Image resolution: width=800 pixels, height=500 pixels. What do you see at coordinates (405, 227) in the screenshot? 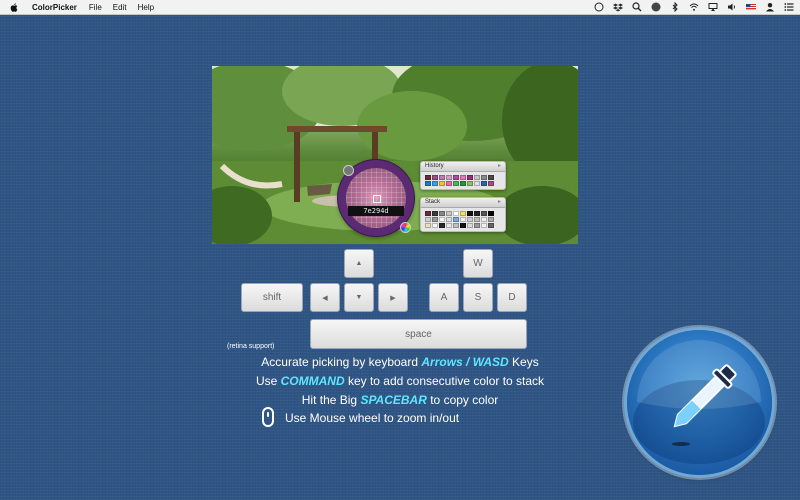
I see `color-wheel-icon` at bounding box center [405, 227].